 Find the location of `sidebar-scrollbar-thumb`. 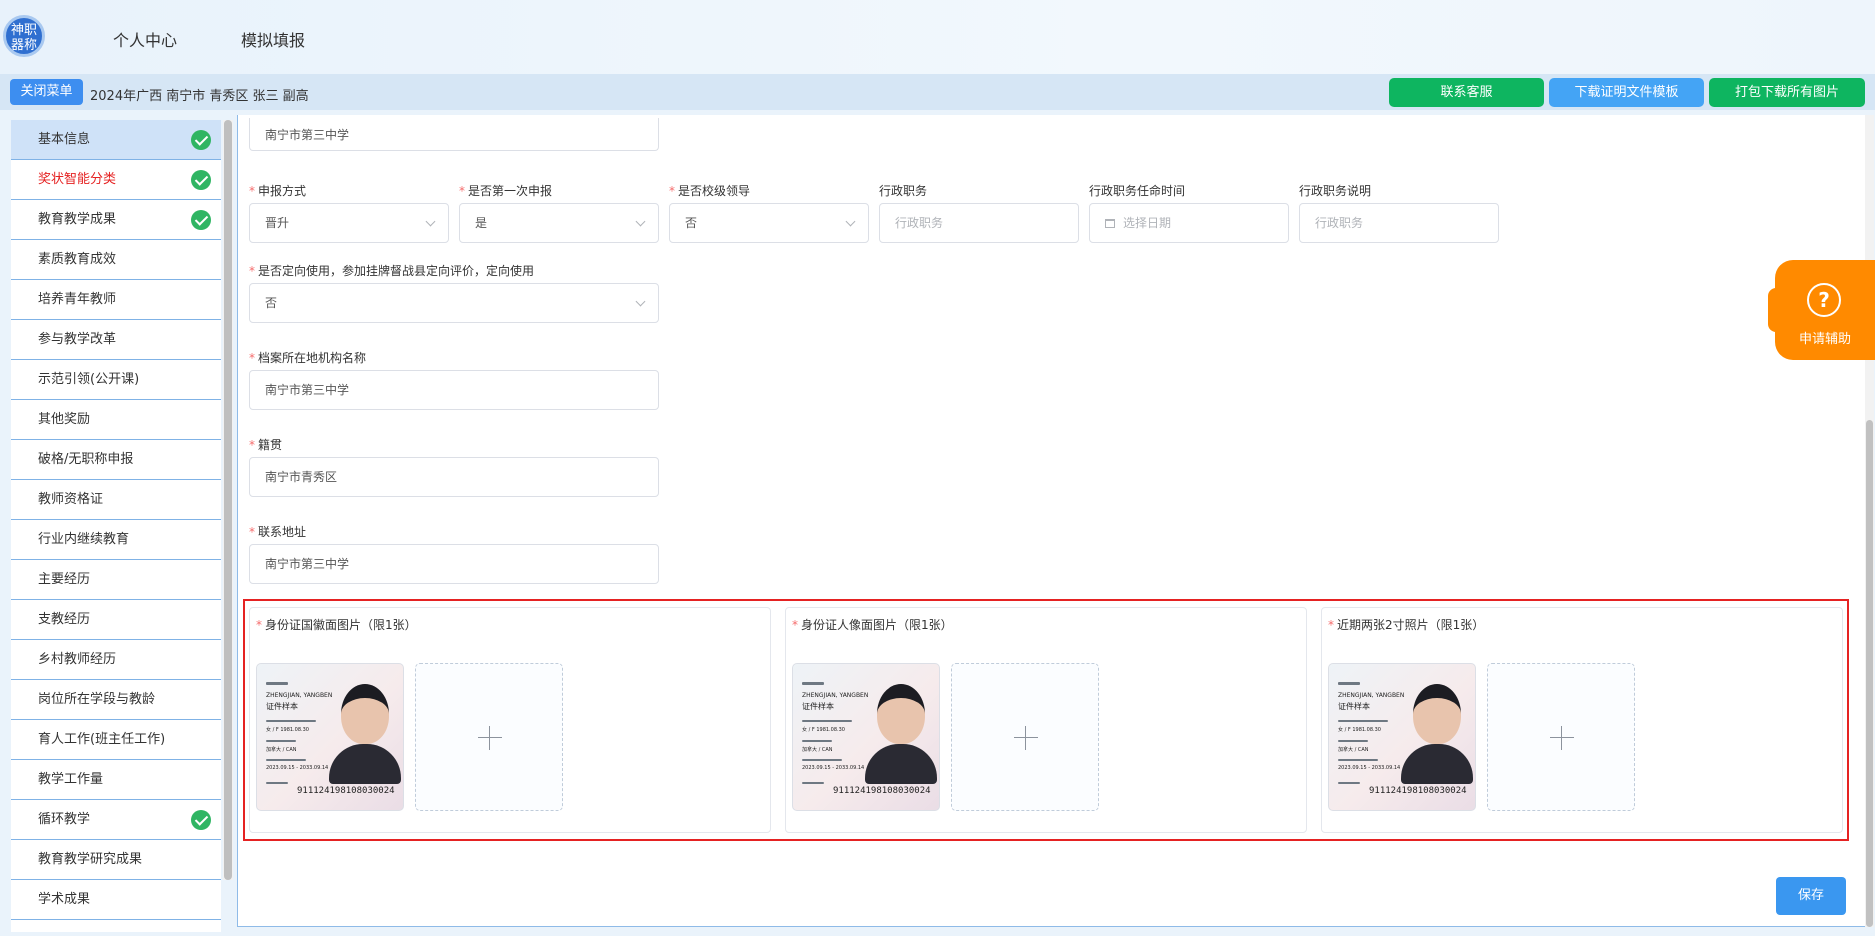

sidebar-scrollbar-thumb is located at coordinates (228, 500).